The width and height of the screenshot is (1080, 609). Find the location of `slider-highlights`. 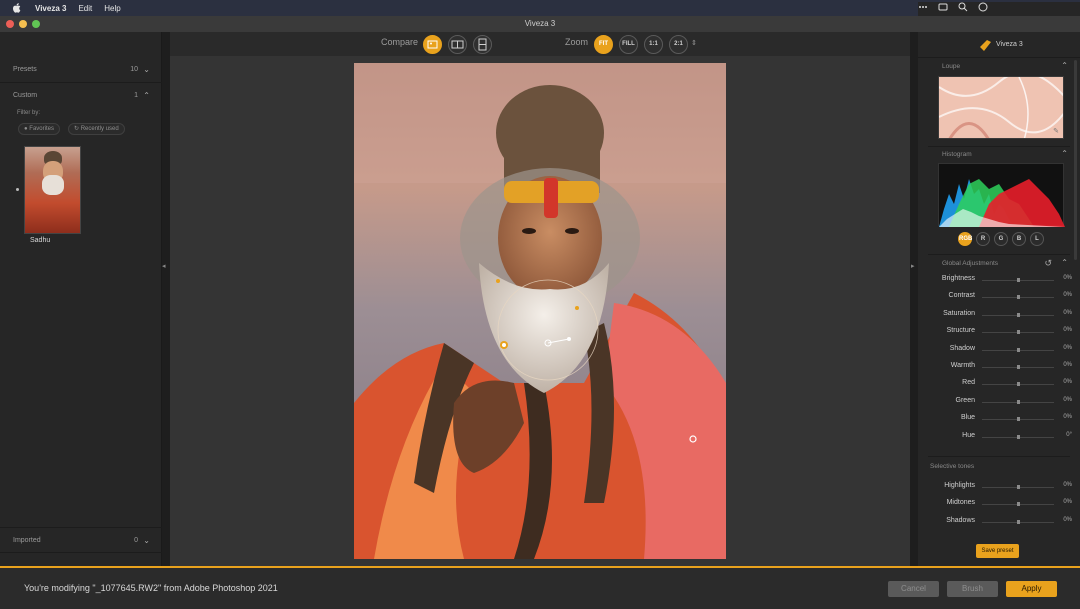

slider-highlights is located at coordinates (1018, 487).